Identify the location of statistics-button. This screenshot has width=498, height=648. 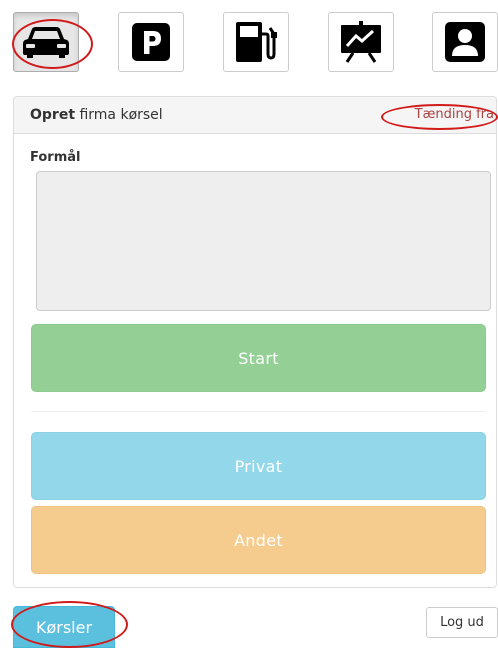
(361, 42).